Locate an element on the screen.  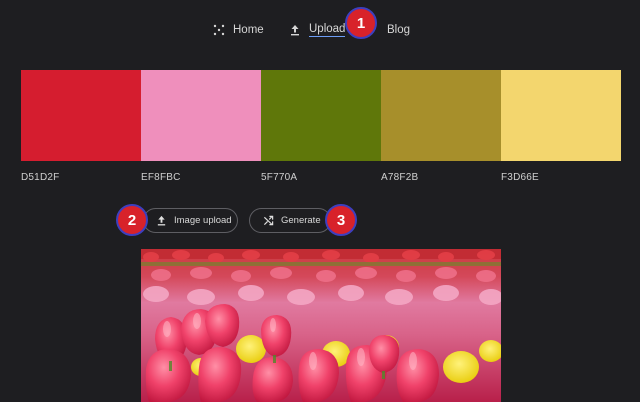
marker-badge-3: 3 is located at coordinates (341, 220).